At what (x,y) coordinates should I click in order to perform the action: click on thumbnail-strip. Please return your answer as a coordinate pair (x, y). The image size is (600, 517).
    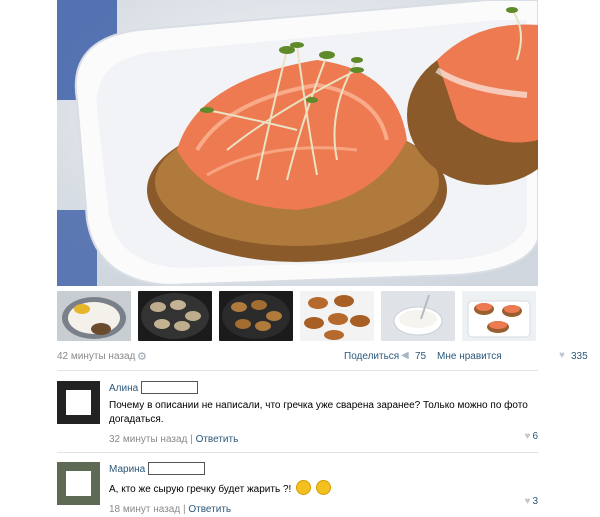
    Looking at the image, I should click on (297, 317).